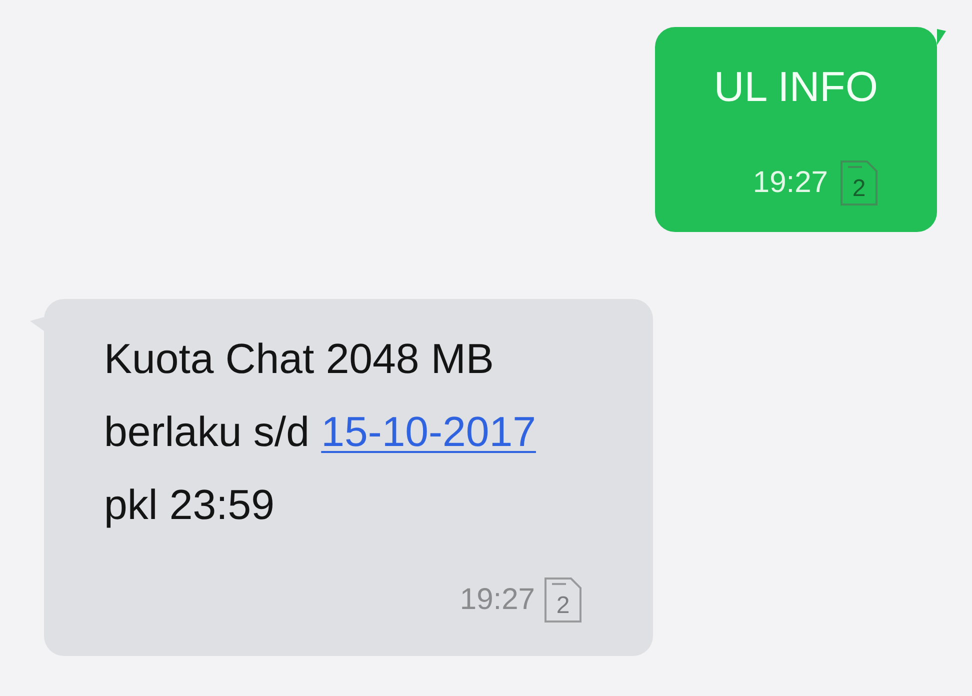 The image size is (972, 696). I want to click on message-text: UL INFO, so click(796, 87).